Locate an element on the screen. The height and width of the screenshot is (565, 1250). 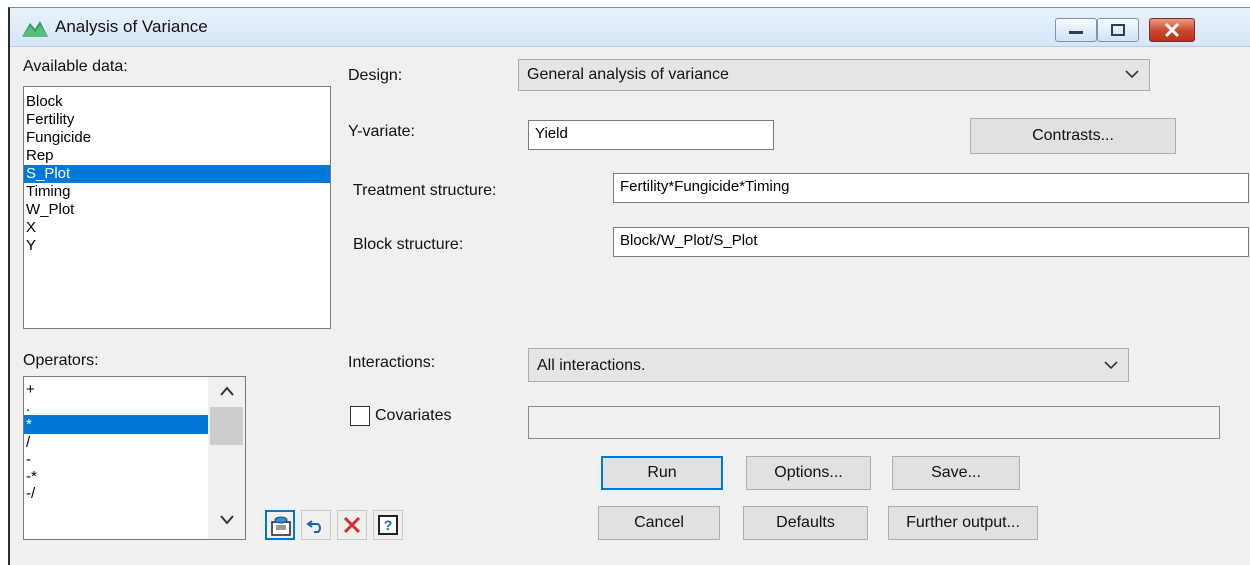
scroll-up-icon is located at coordinates (227, 391).